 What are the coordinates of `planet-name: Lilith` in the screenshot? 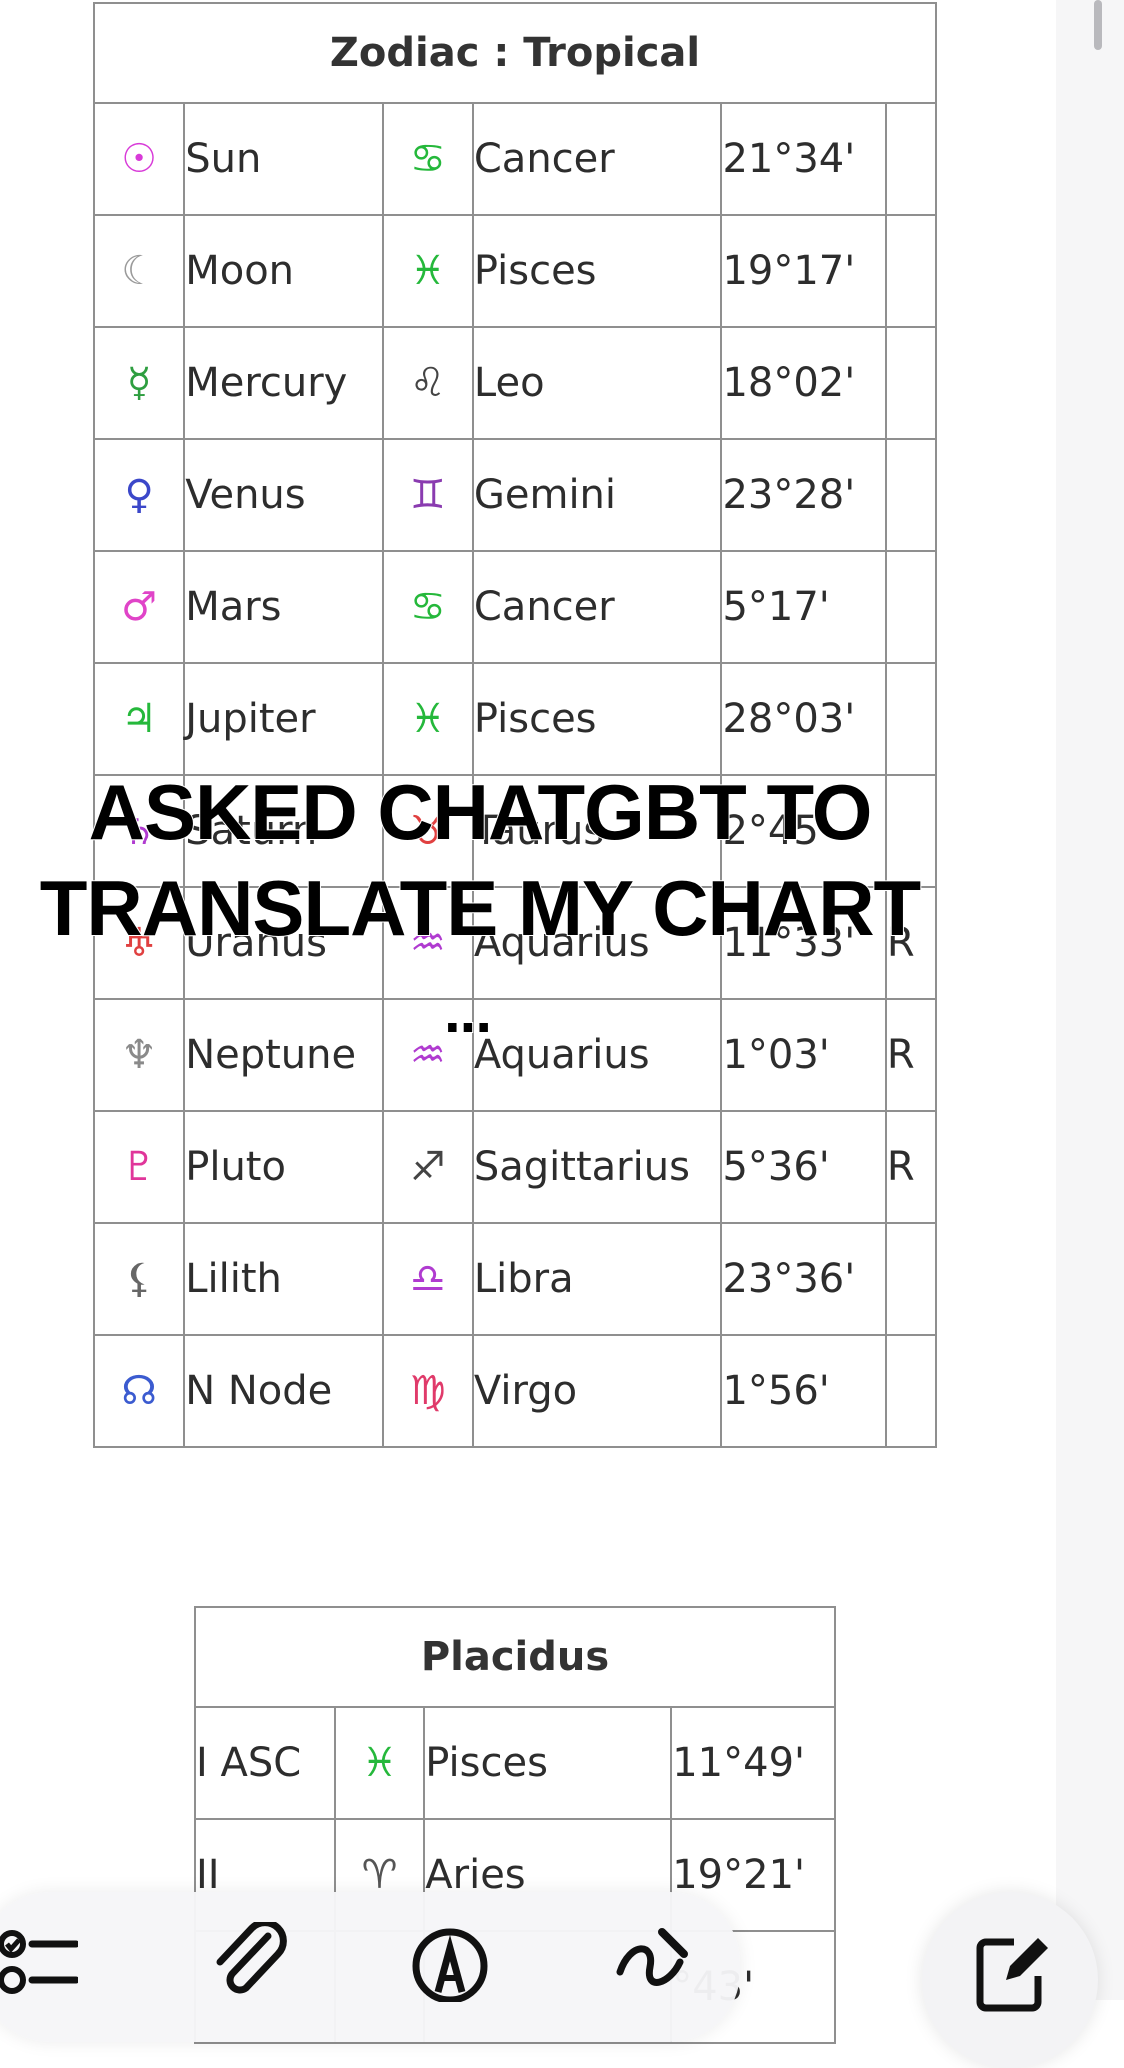 It's located at (283, 1279).